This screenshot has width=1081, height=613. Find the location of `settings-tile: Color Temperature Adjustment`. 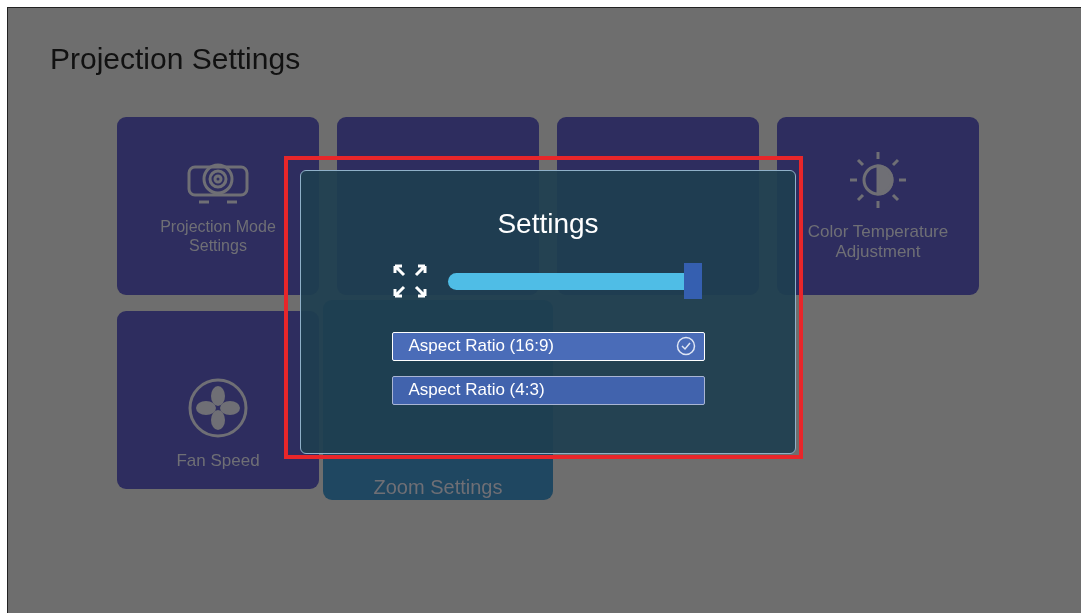

settings-tile: Color Temperature Adjustment is located at coordinates (878, 206).